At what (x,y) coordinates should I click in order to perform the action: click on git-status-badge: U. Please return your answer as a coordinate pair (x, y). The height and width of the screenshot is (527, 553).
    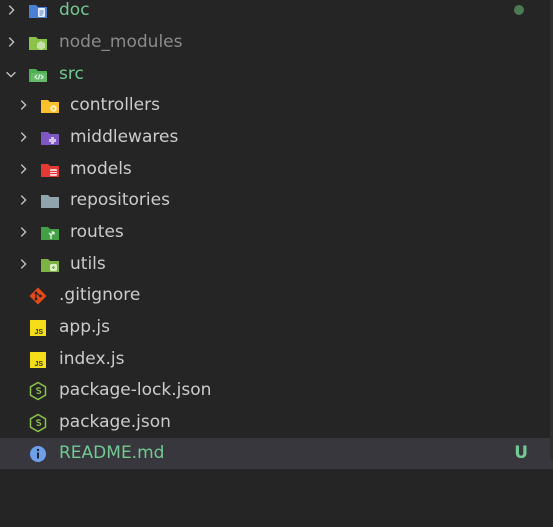
    Looking at the image, I should click on (521, 453).